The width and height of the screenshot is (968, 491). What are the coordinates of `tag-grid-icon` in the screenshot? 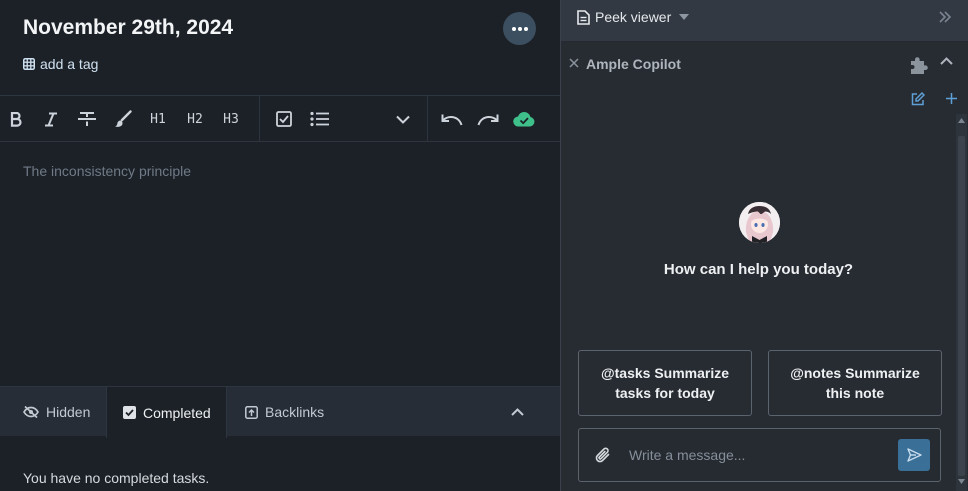 It's located at (29, 64).